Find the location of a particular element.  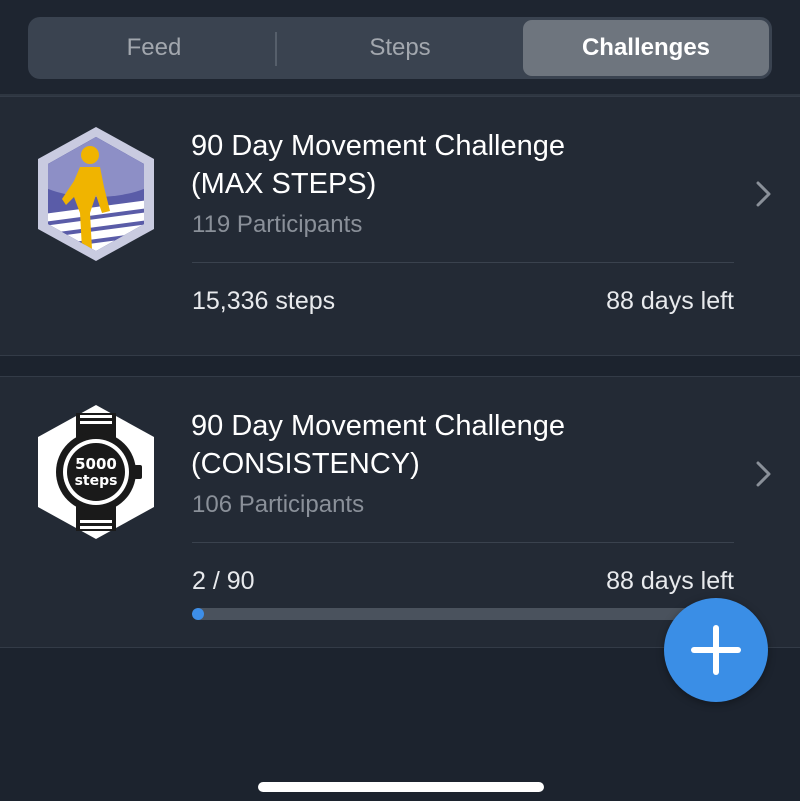

segmented-control: Feed Steps Challenges is located at coordinates (400, 48).